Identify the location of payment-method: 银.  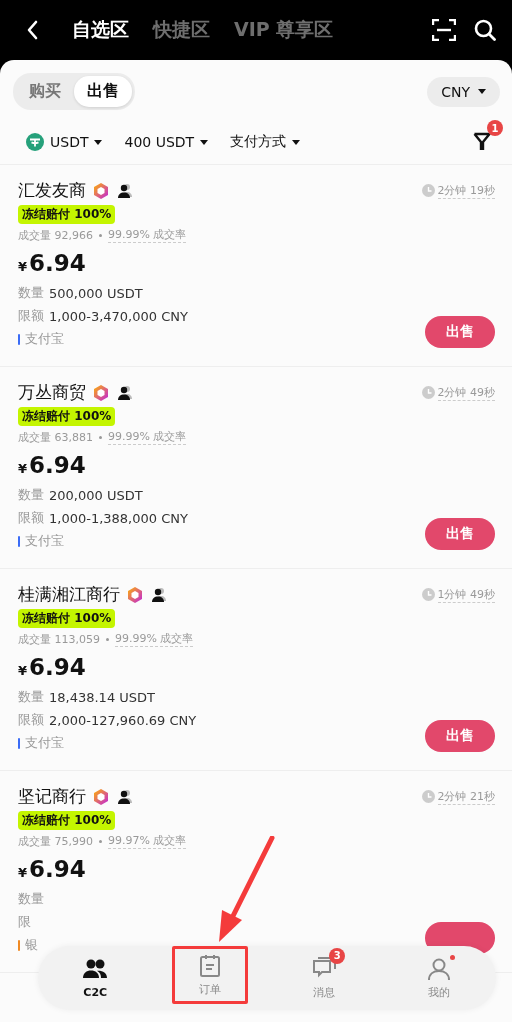
(31, 945).